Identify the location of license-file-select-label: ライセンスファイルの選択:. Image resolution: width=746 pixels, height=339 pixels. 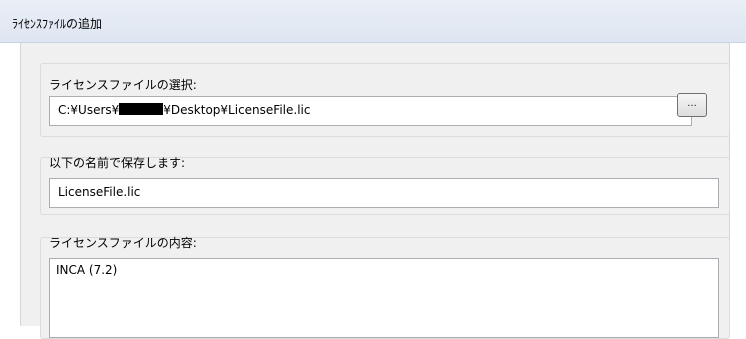
(123, 85).